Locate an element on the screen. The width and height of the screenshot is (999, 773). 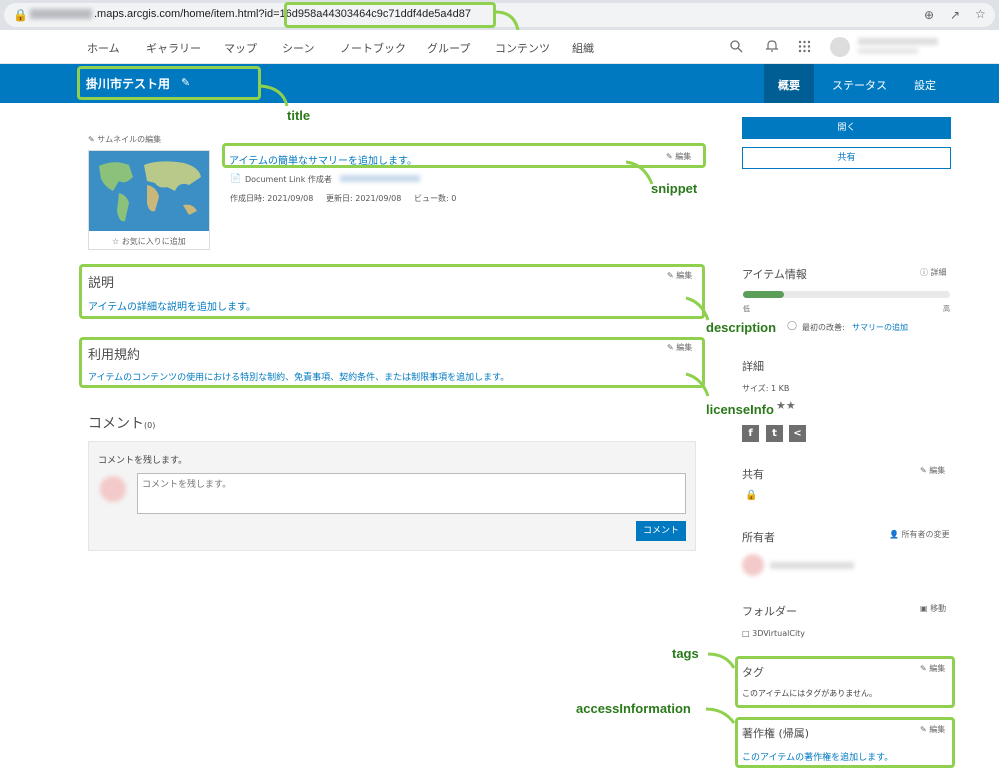
nav-organization: 組織 is located at coordinates (583, 48).